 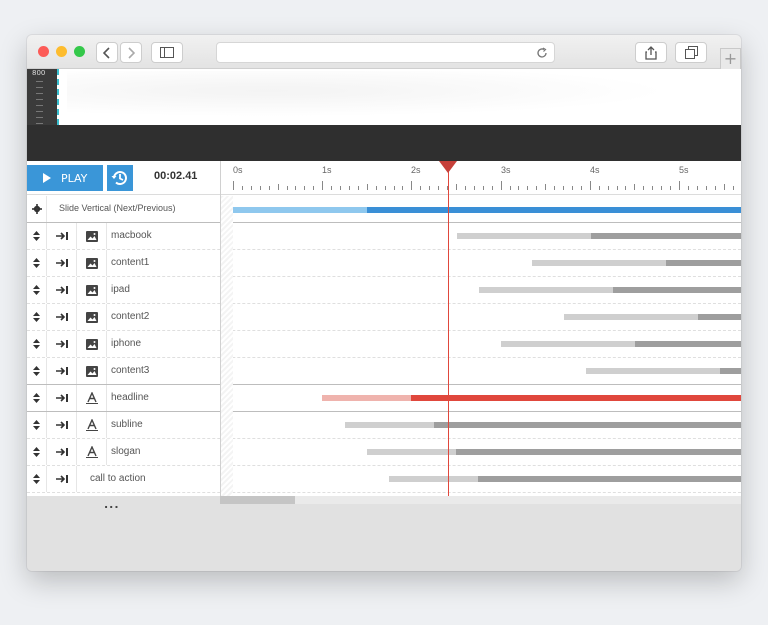 What do you see at coordinates (384, 371) in the screenshot?
I see `layer-row: content3` at bounding box center [384, 371].